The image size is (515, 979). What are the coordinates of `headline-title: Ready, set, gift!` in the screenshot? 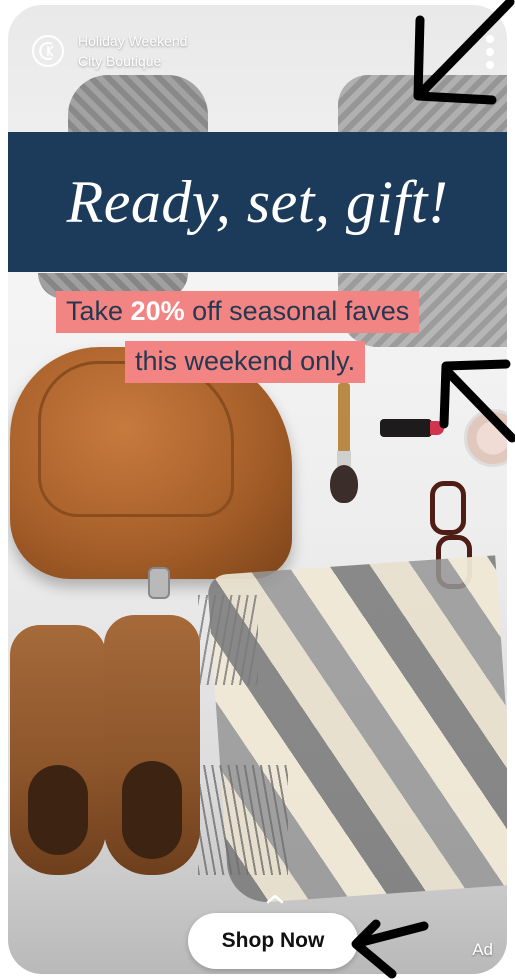 It's located at (257, 201).